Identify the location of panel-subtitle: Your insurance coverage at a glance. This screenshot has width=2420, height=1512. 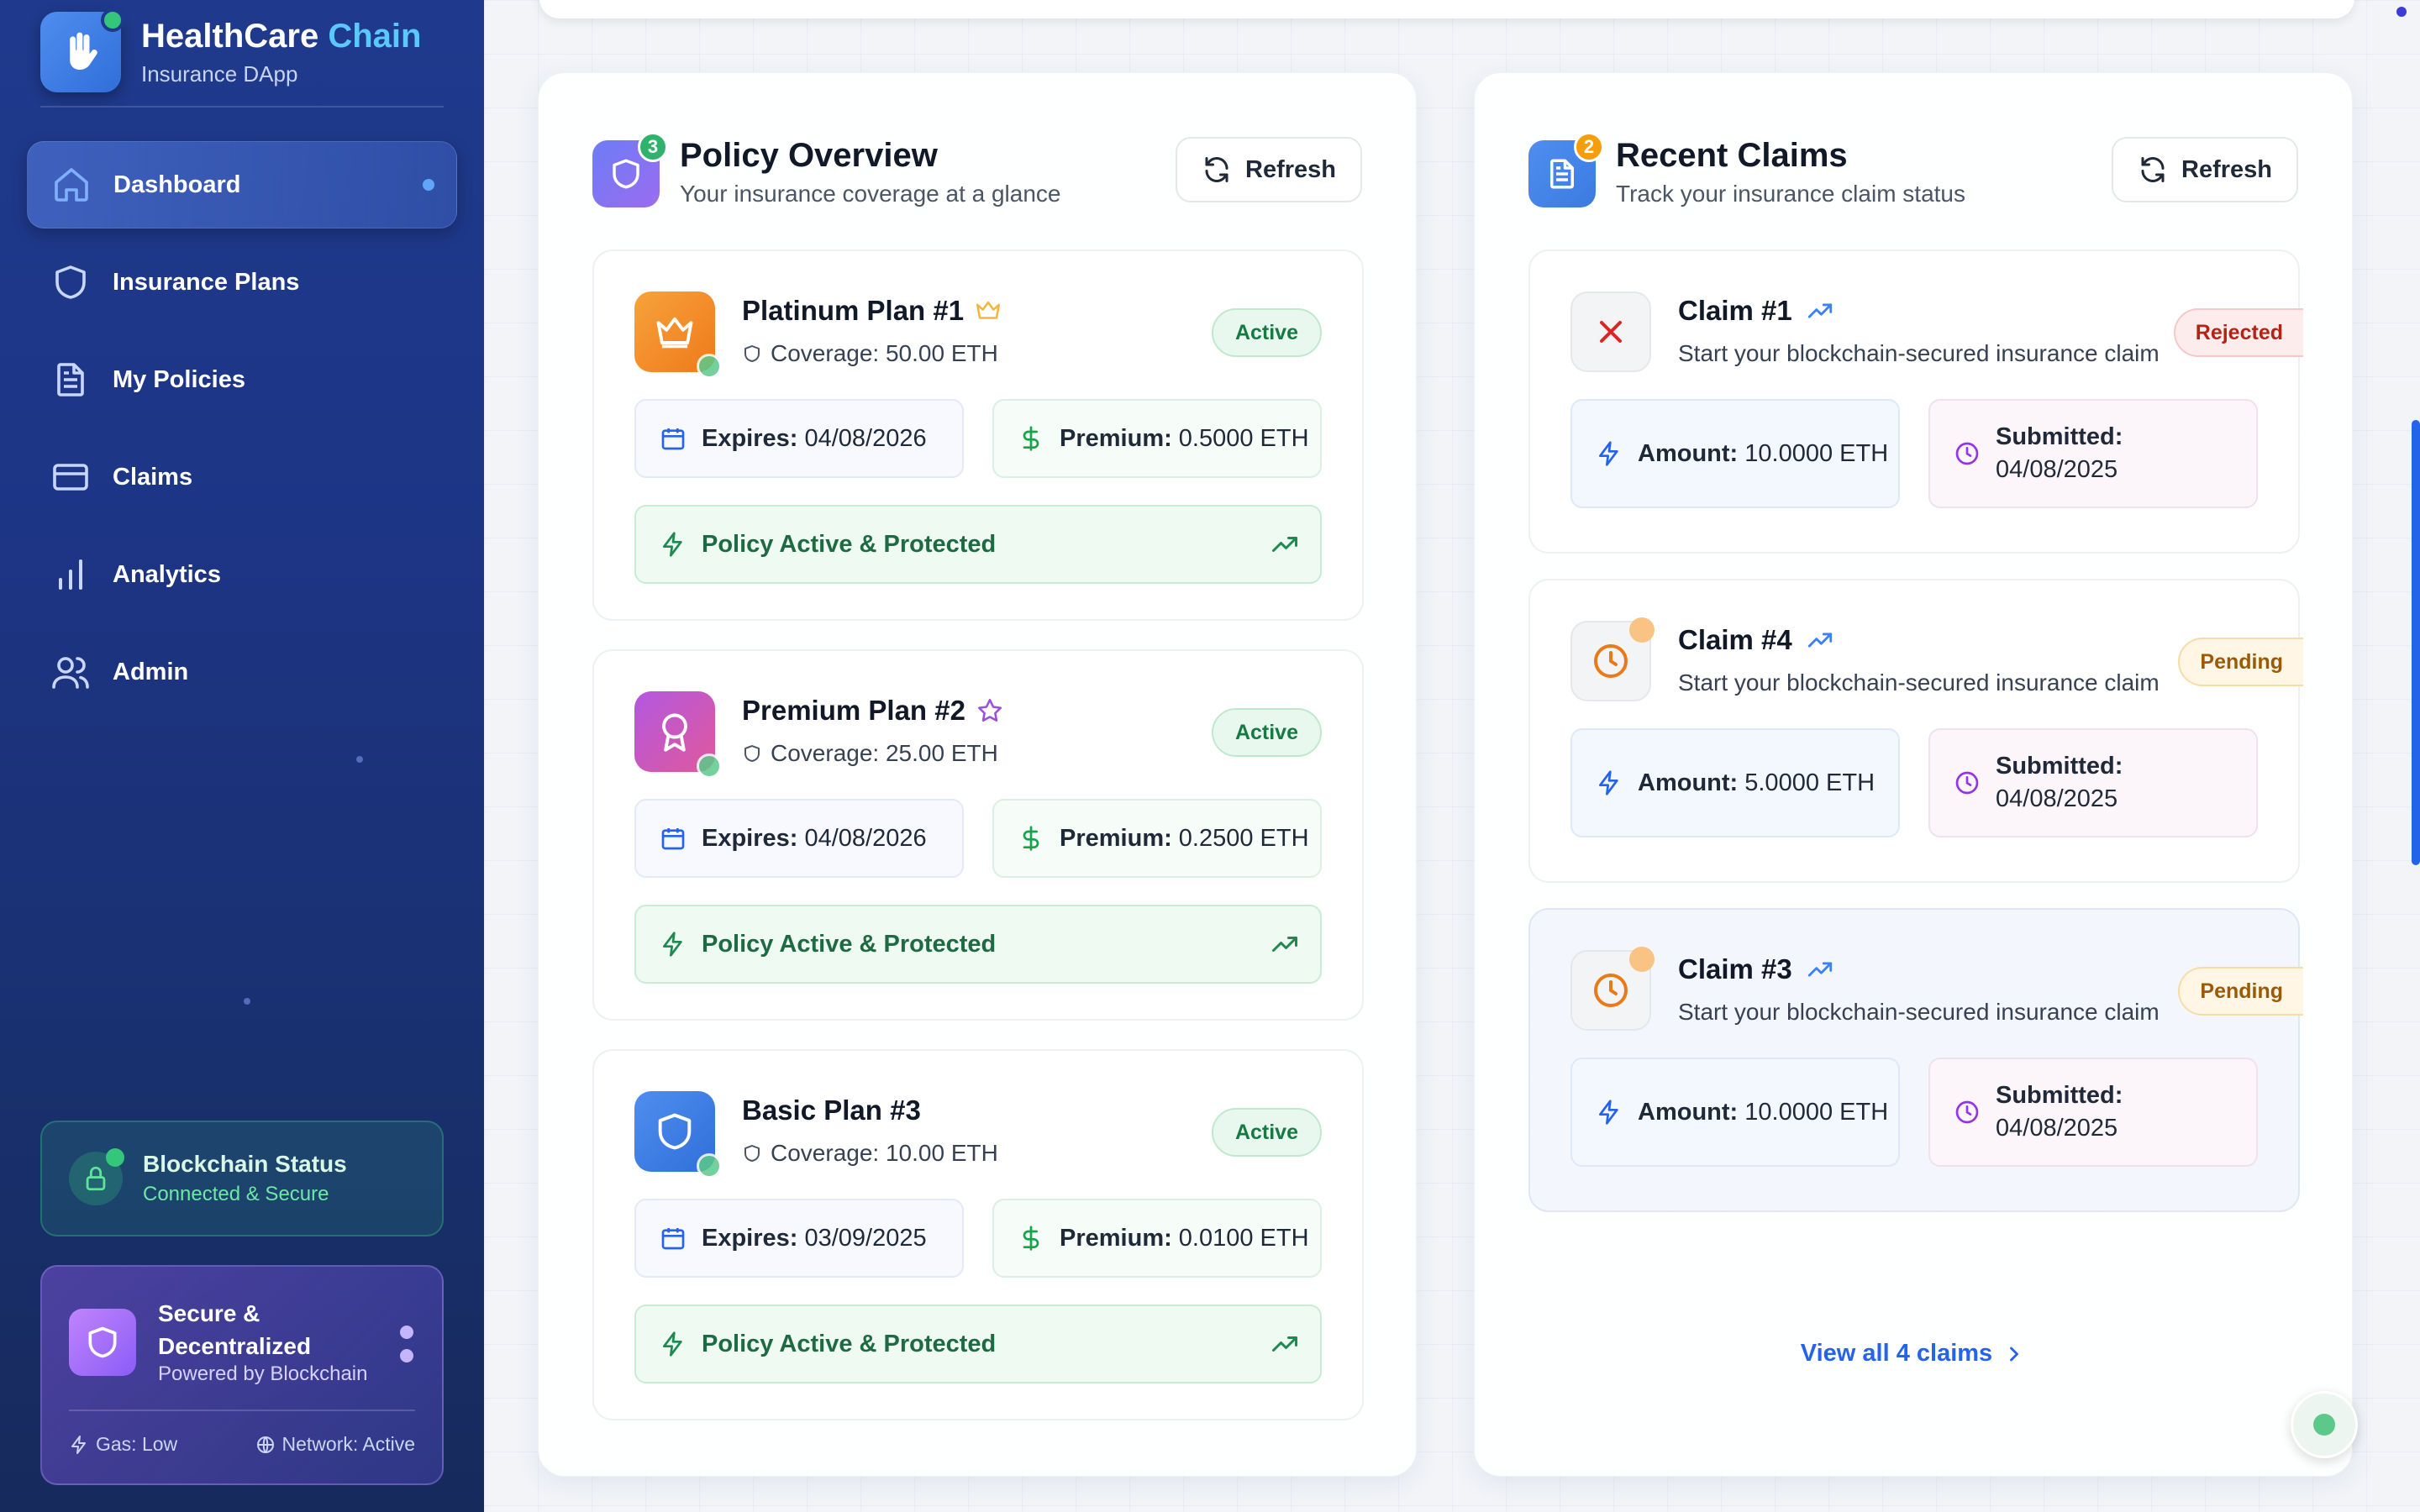
(870, 194).